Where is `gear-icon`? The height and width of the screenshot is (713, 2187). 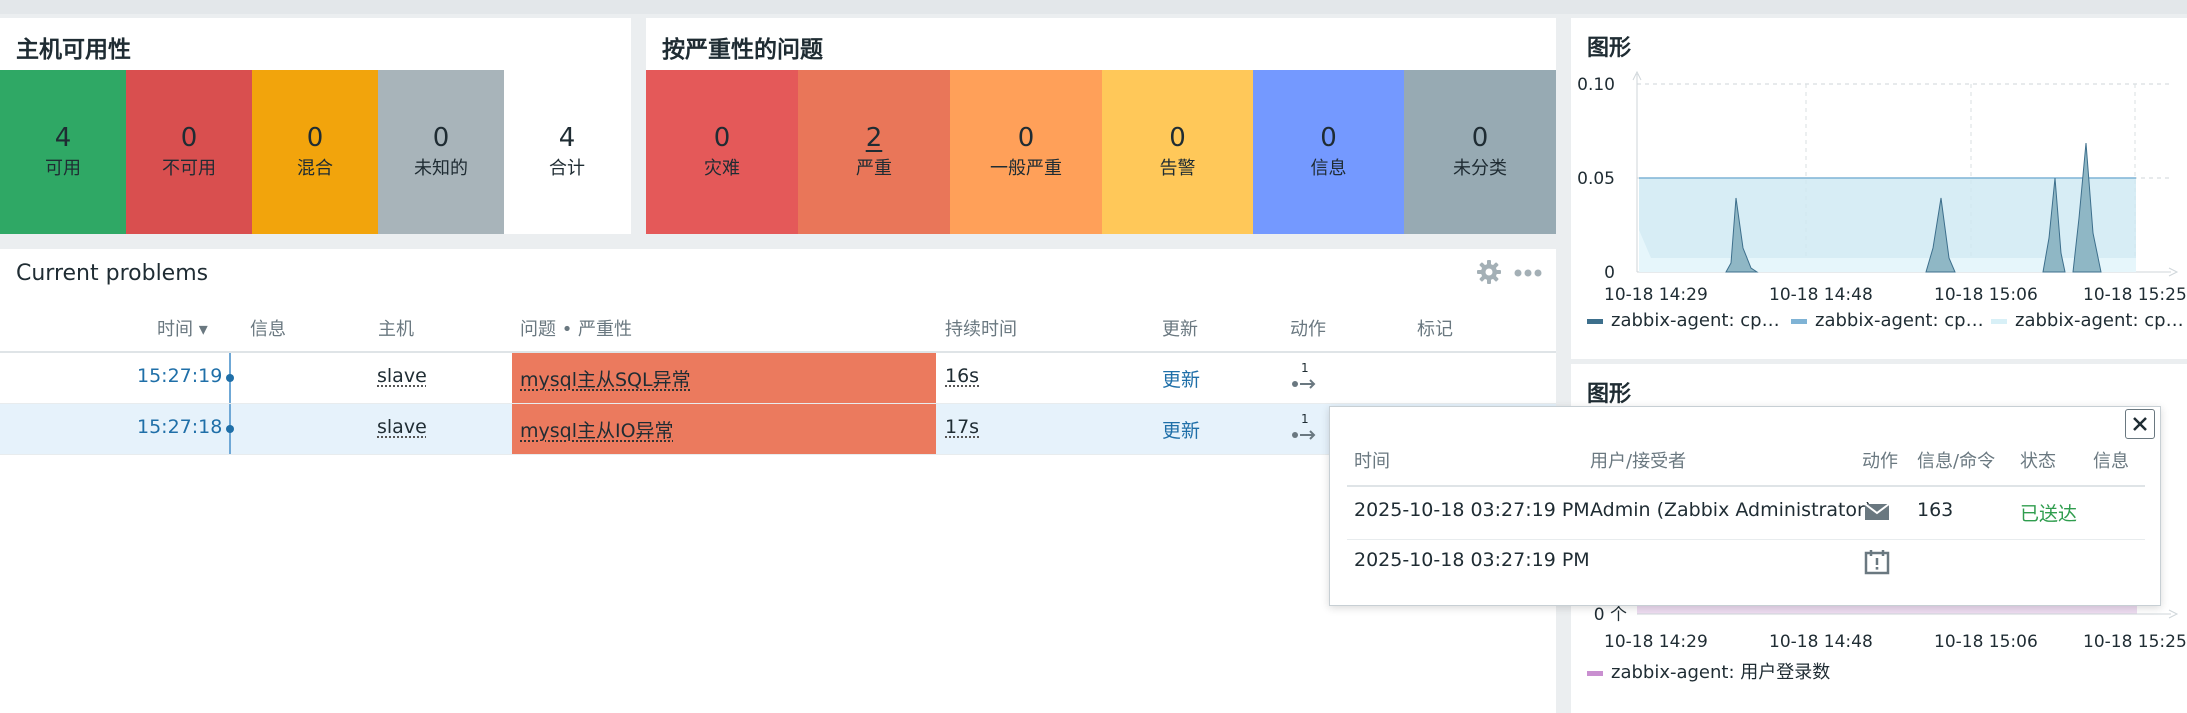
gear-icon is located at coordinates (1489, 272).